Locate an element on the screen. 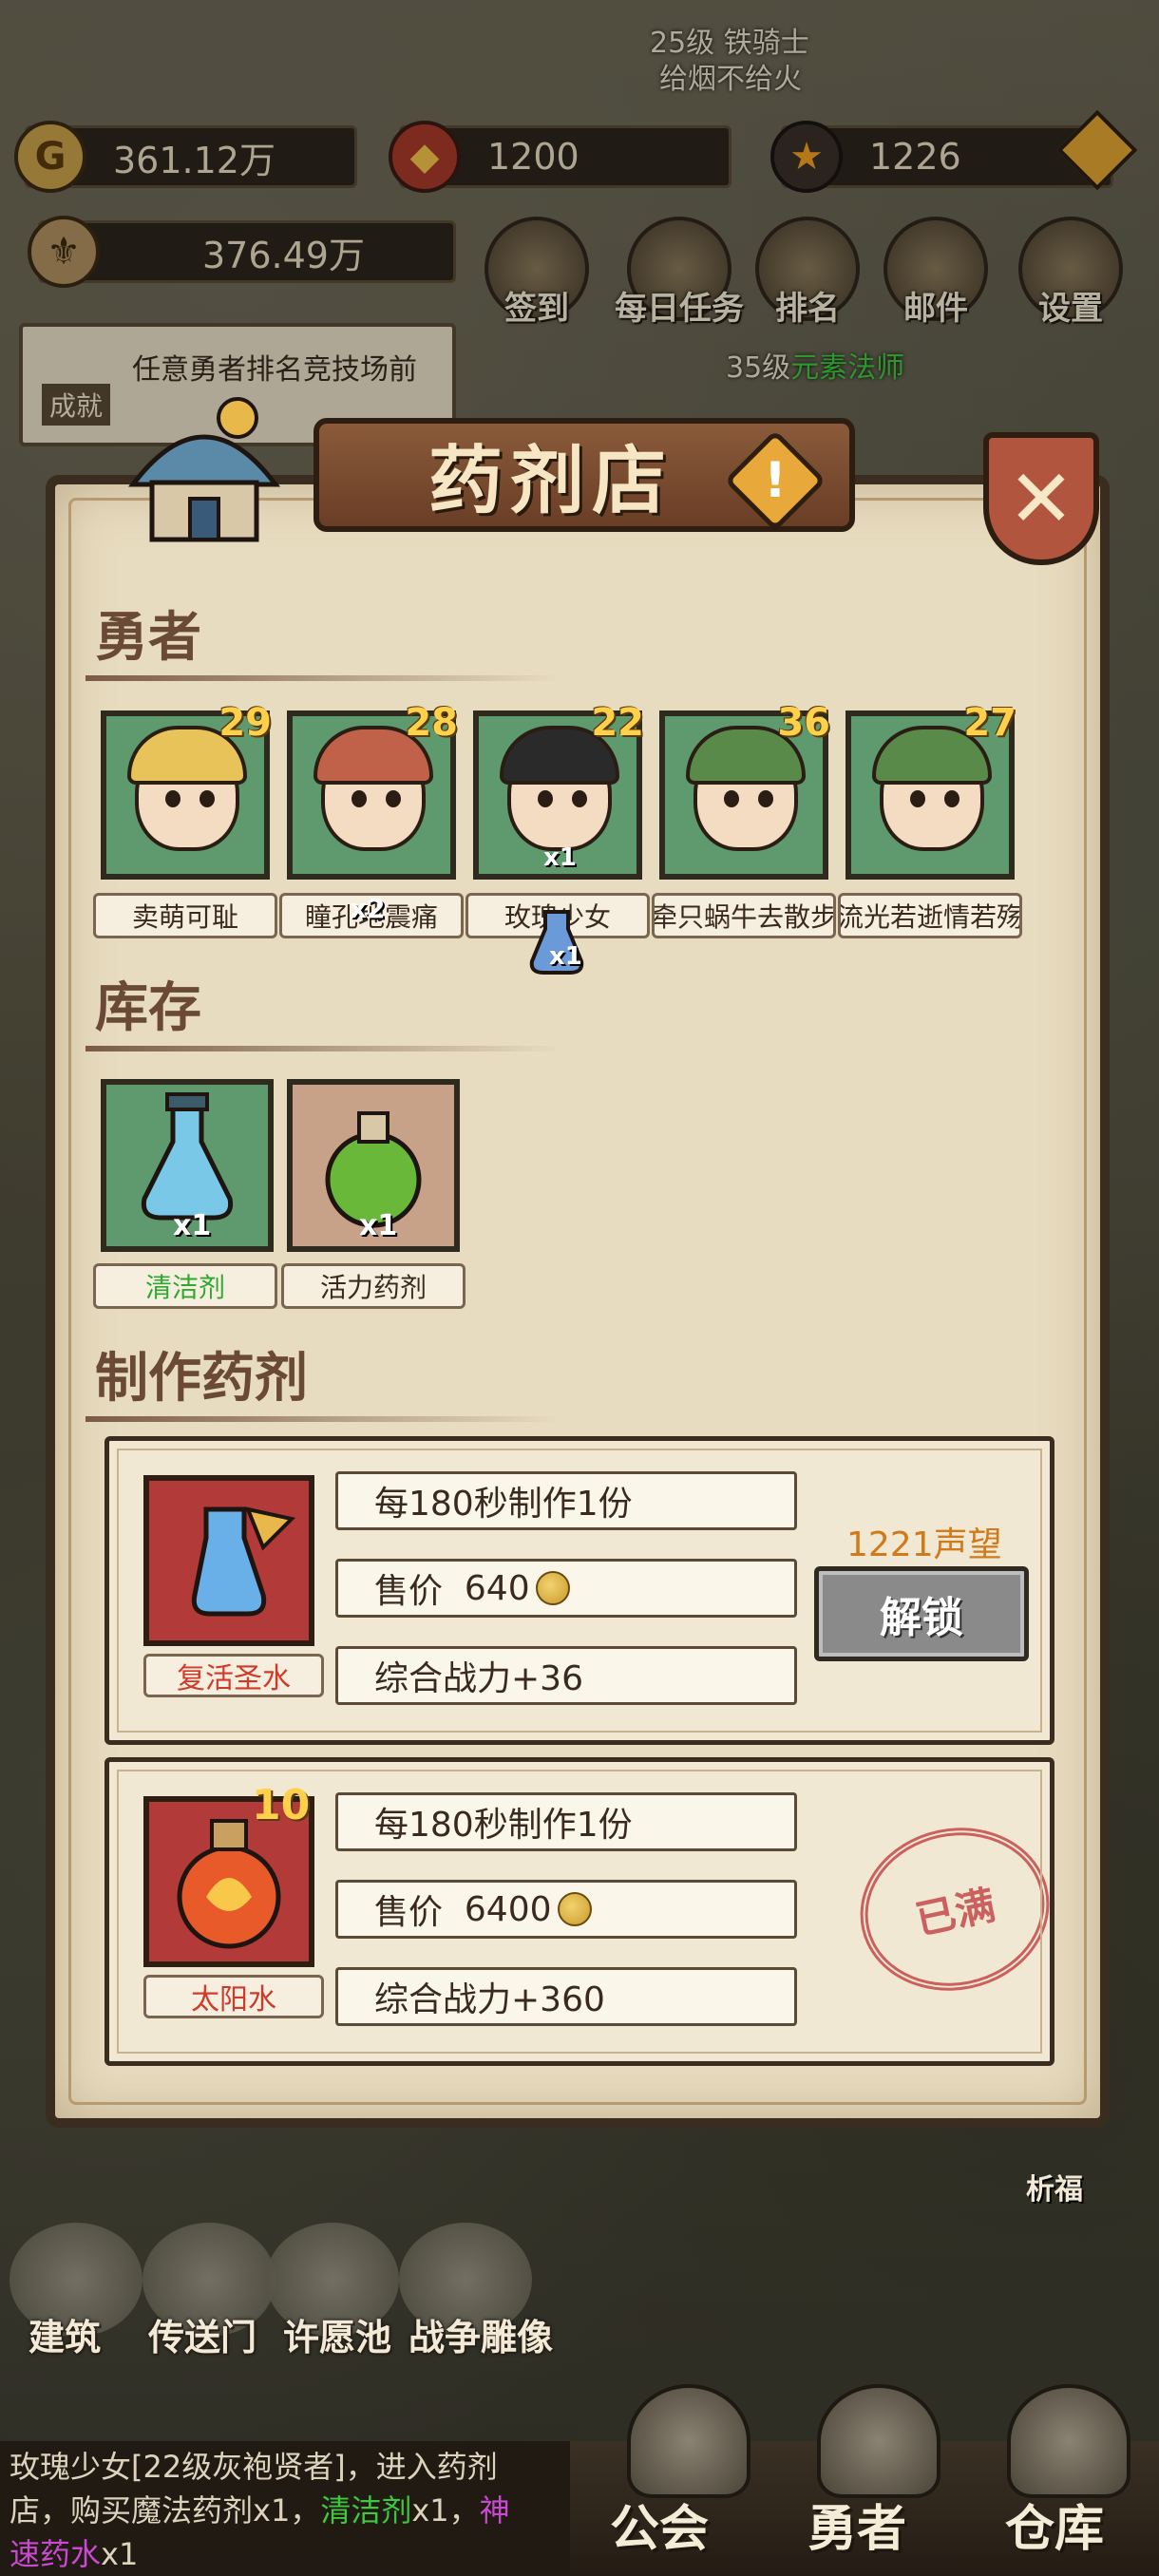 The width and height of the screenshot is (1159, 2576). full-stamp: 已满 is located at coordinates (955, 1909).